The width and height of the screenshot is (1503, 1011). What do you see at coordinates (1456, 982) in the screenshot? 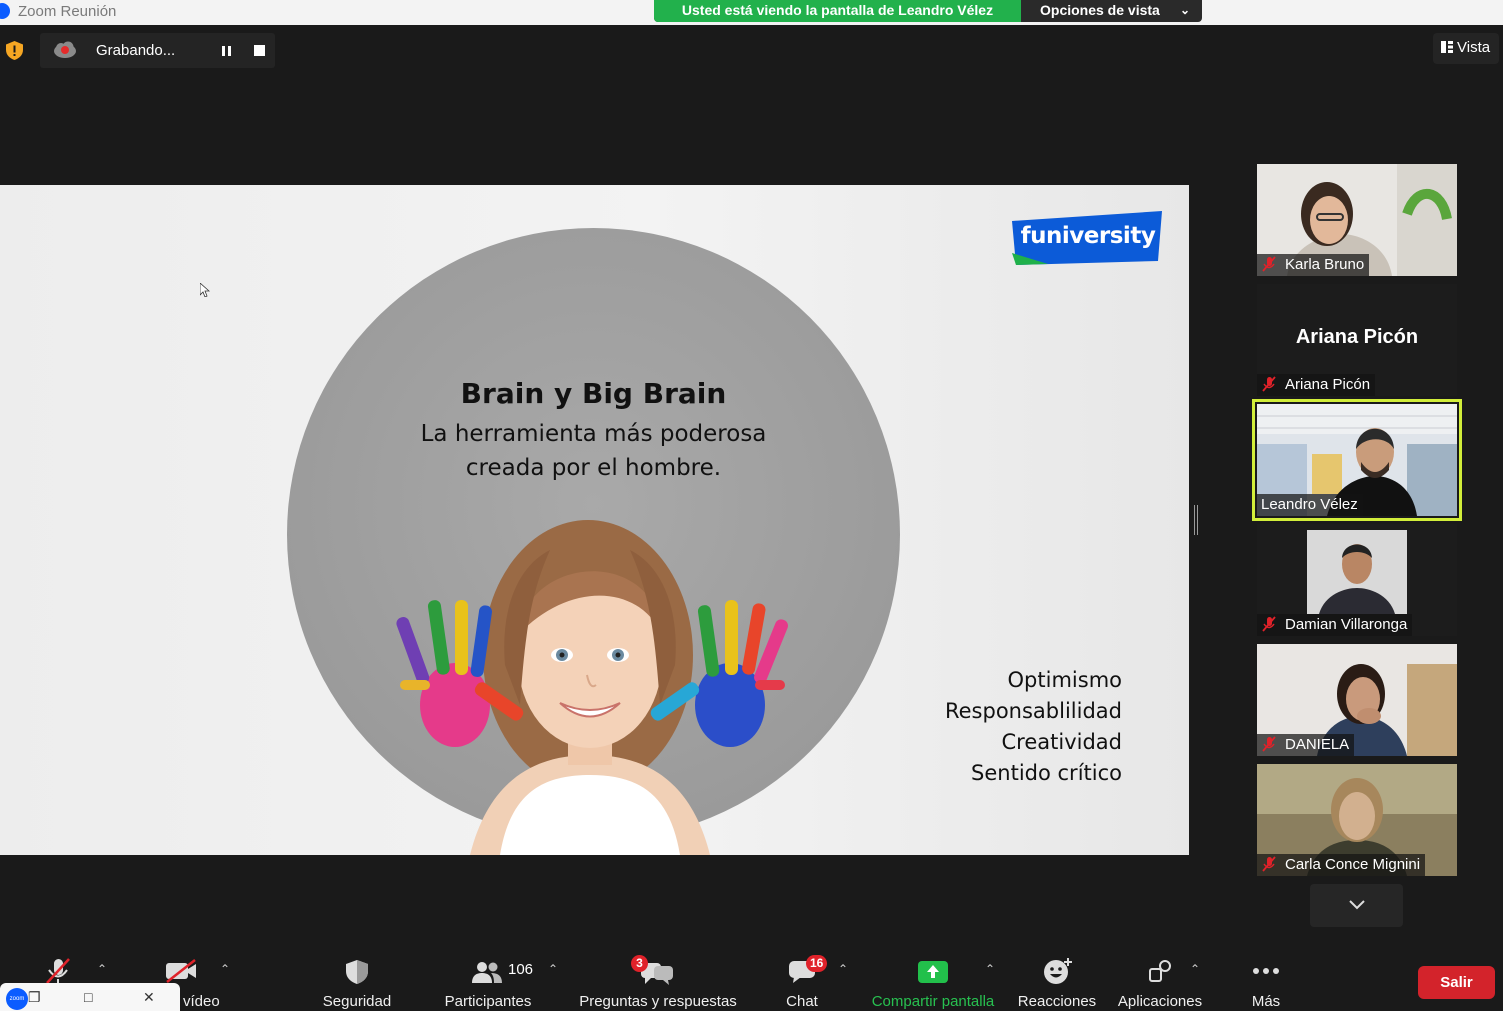
I see `leave-meeting-button: Salir` at bounding box center [1456, 982].